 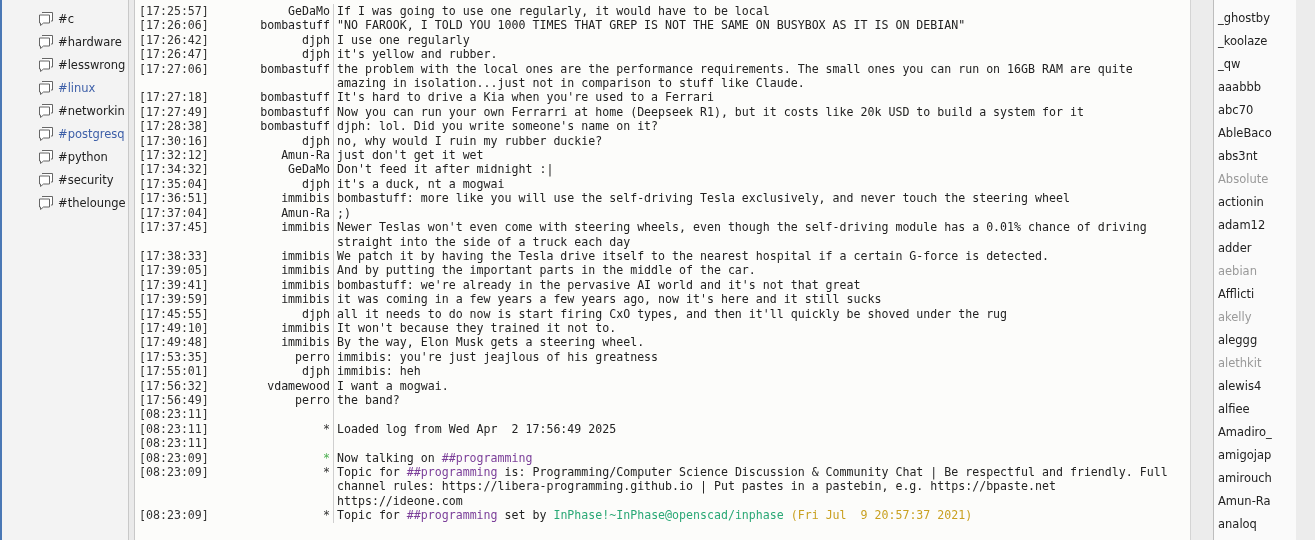 What do you see at coordinates (477, 428) in the screenshot?
I see `message-text: Loaded log from Wed Apr 2 17:56:49 2025` at bounding box center [477, 428].